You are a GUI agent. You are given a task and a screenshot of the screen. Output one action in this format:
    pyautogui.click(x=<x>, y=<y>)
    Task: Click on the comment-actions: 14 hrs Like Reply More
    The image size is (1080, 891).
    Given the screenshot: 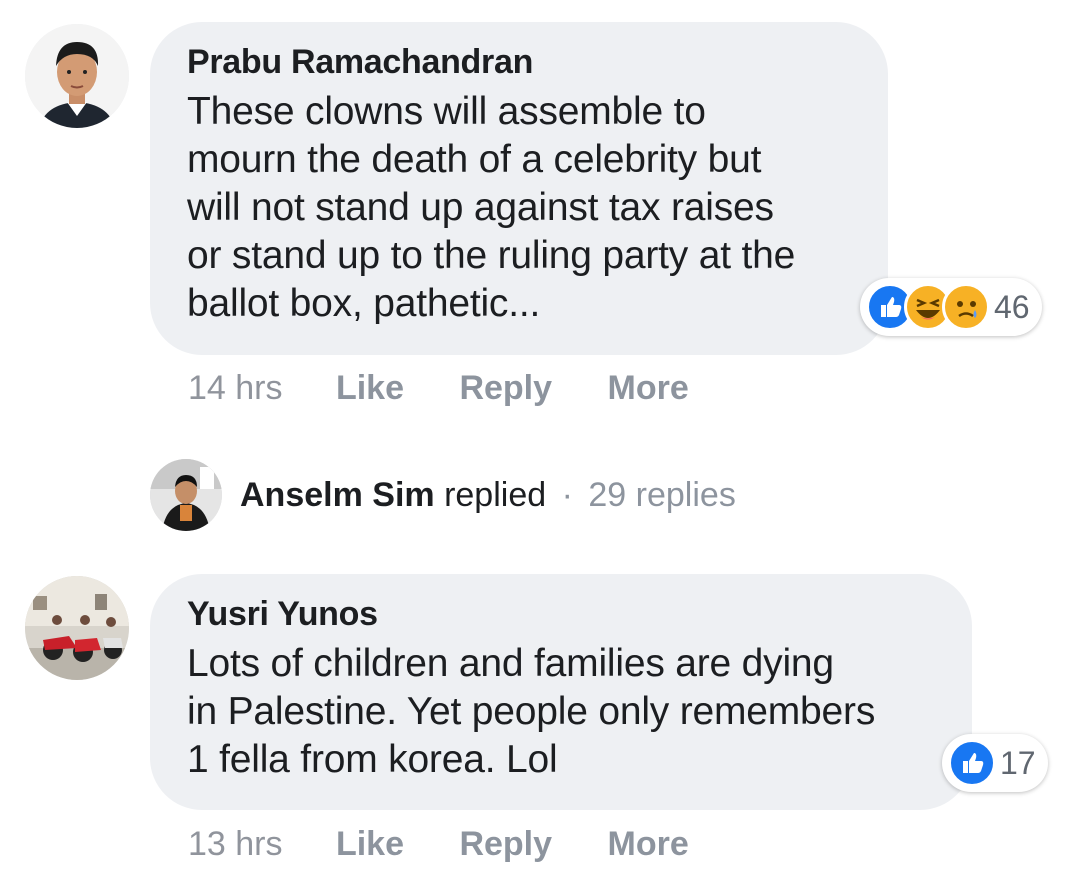 What is the action you would take?
    pyautogui.click(x=461, y=388)
    